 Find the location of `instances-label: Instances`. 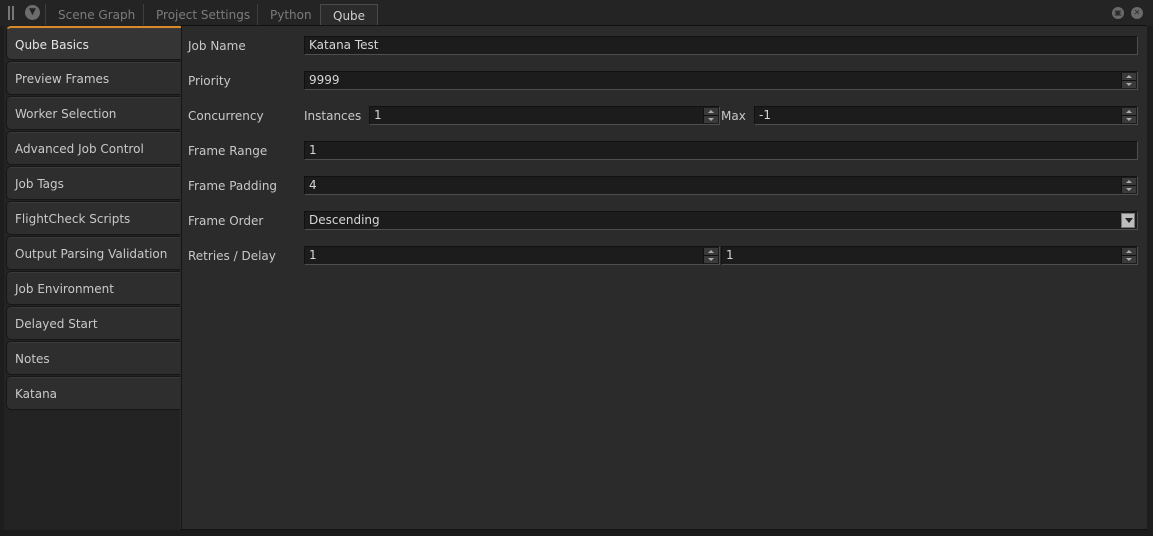

instances-label: Instances is located at coordinates (333, 116).